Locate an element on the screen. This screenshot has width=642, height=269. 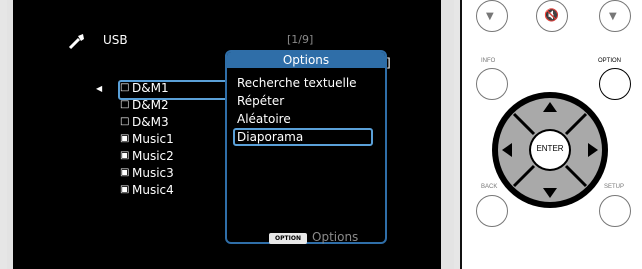
volume-down-button: ▼ is located at coordinates (615, 16).